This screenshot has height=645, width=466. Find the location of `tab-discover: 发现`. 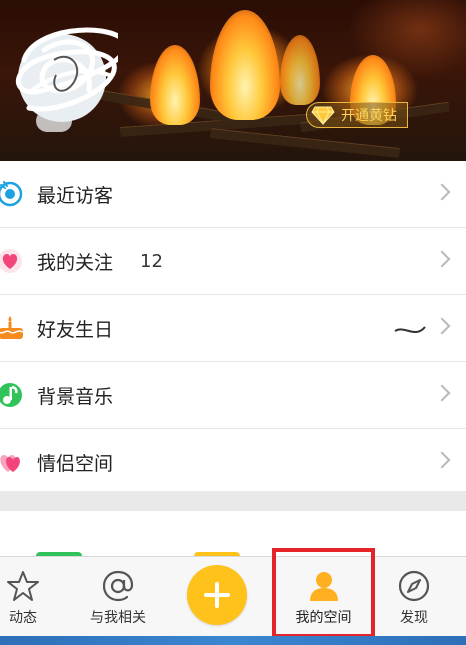

tab-discover: 发现 is located at coordinates (414, 597).